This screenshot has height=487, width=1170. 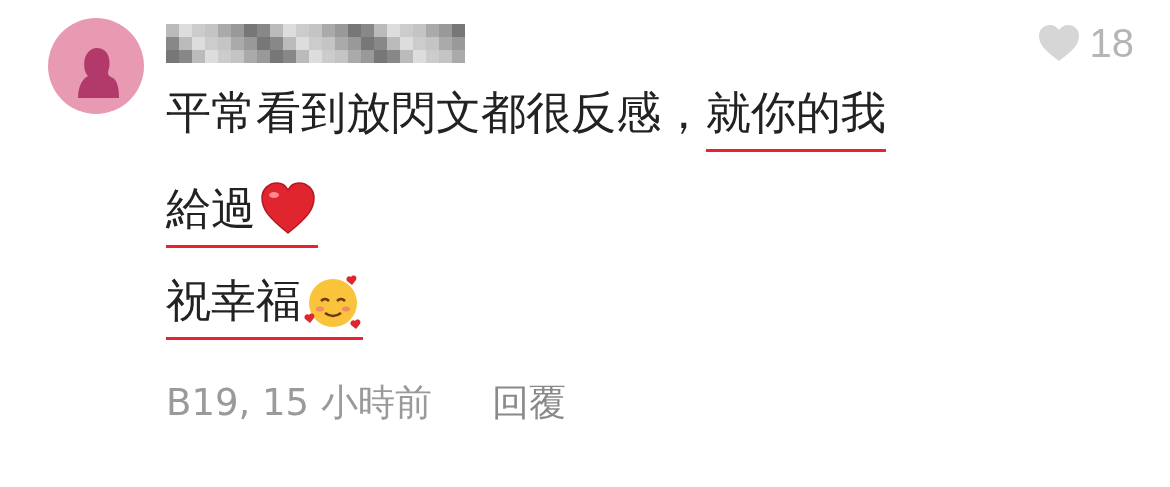 I want to click on underlined-text: 就你的我, so click(x=796, y=113).